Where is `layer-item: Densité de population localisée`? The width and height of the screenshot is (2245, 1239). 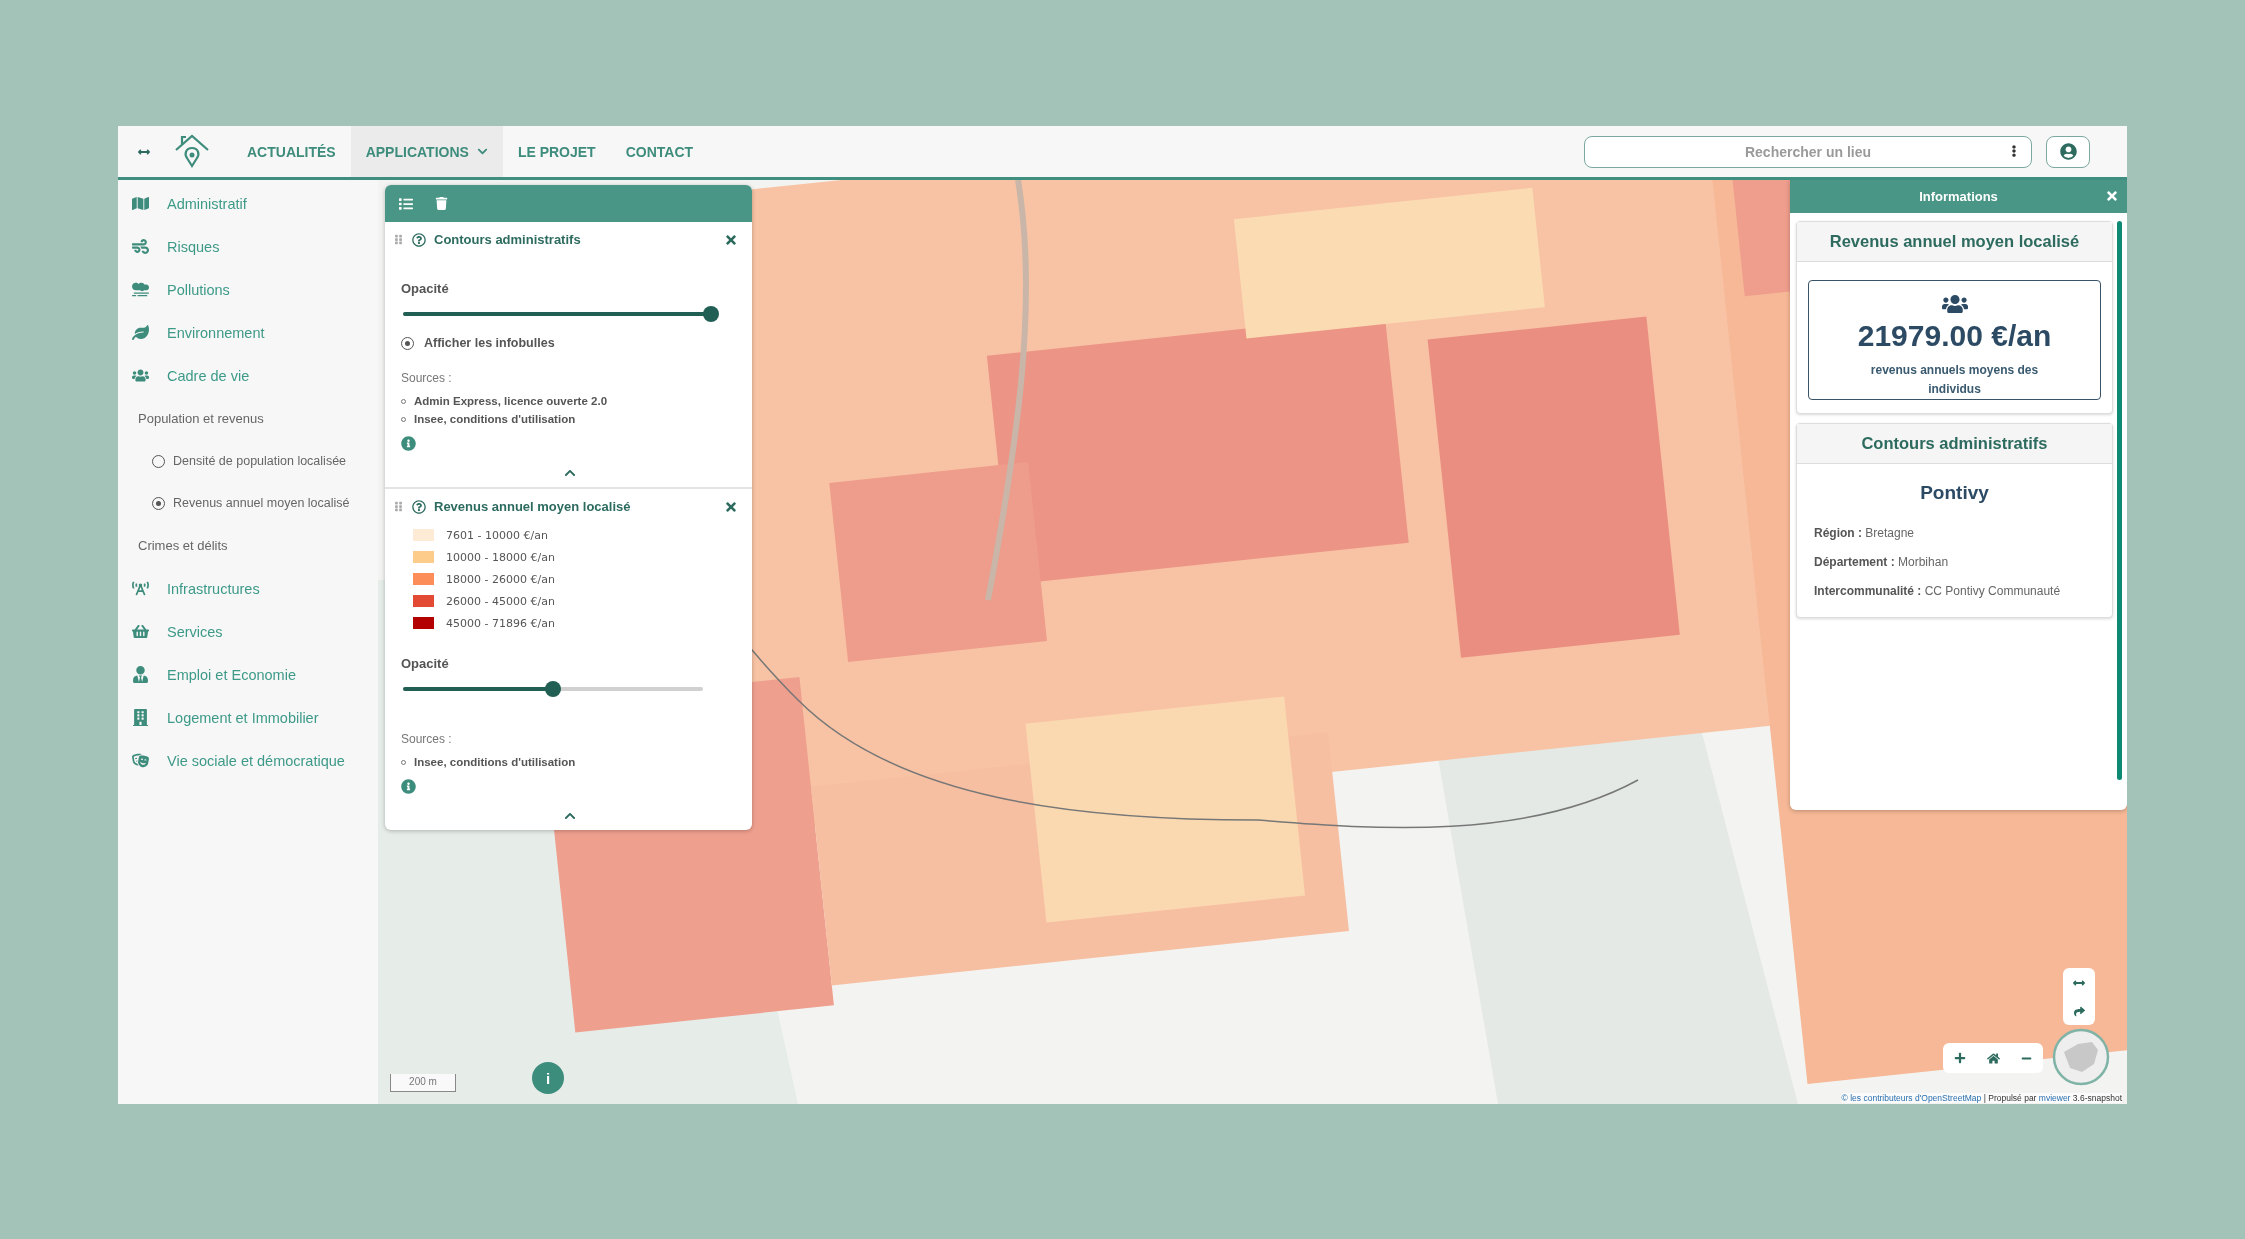
layer-item: Densité de population localisée is located at coordinates (248, 461).